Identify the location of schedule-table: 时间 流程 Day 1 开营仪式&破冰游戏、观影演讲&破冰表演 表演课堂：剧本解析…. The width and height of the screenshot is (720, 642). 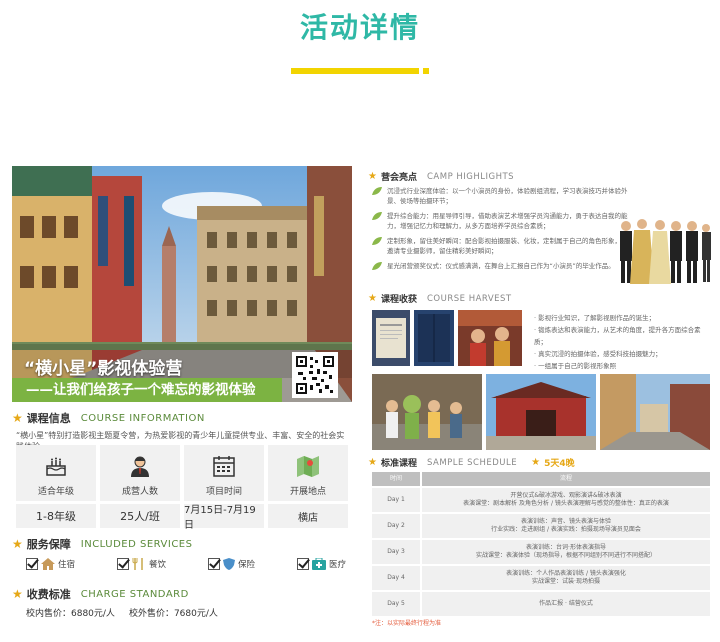
(541, 544).